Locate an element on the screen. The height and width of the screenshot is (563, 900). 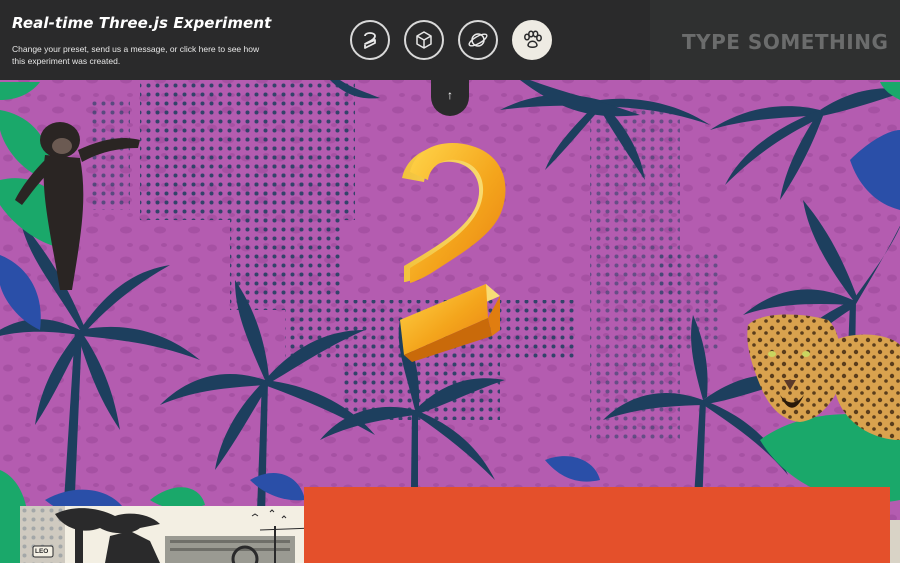
preset-planet-button is located at coordinates (478, 40).